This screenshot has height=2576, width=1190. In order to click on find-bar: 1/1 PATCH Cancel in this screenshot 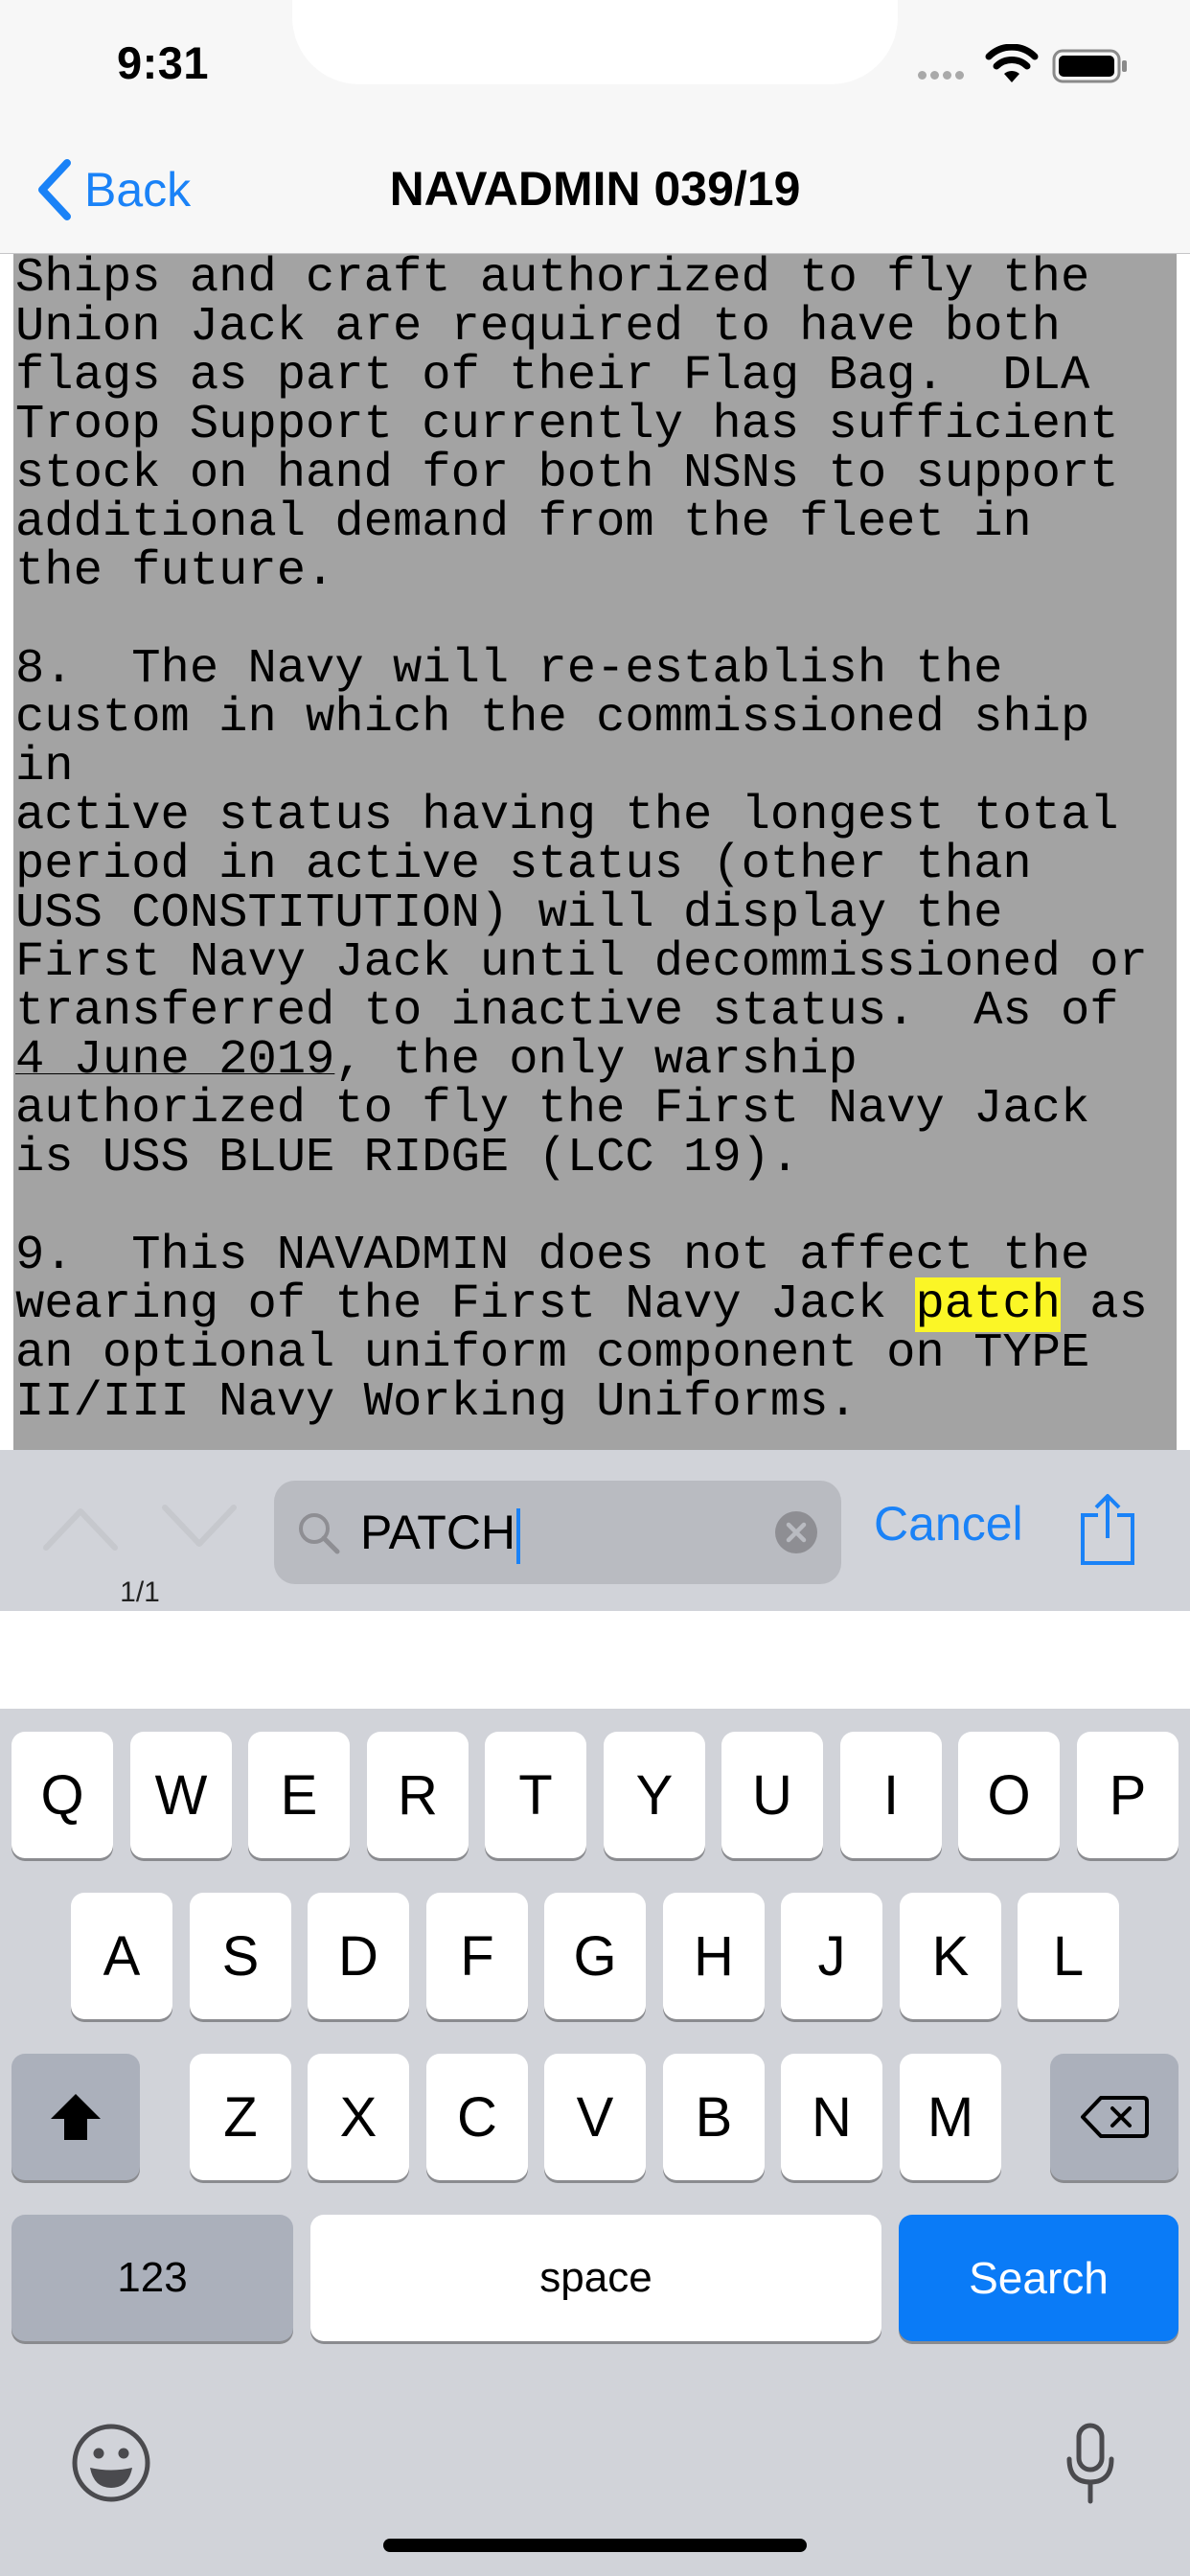, I will do `click(595, 1530)`.